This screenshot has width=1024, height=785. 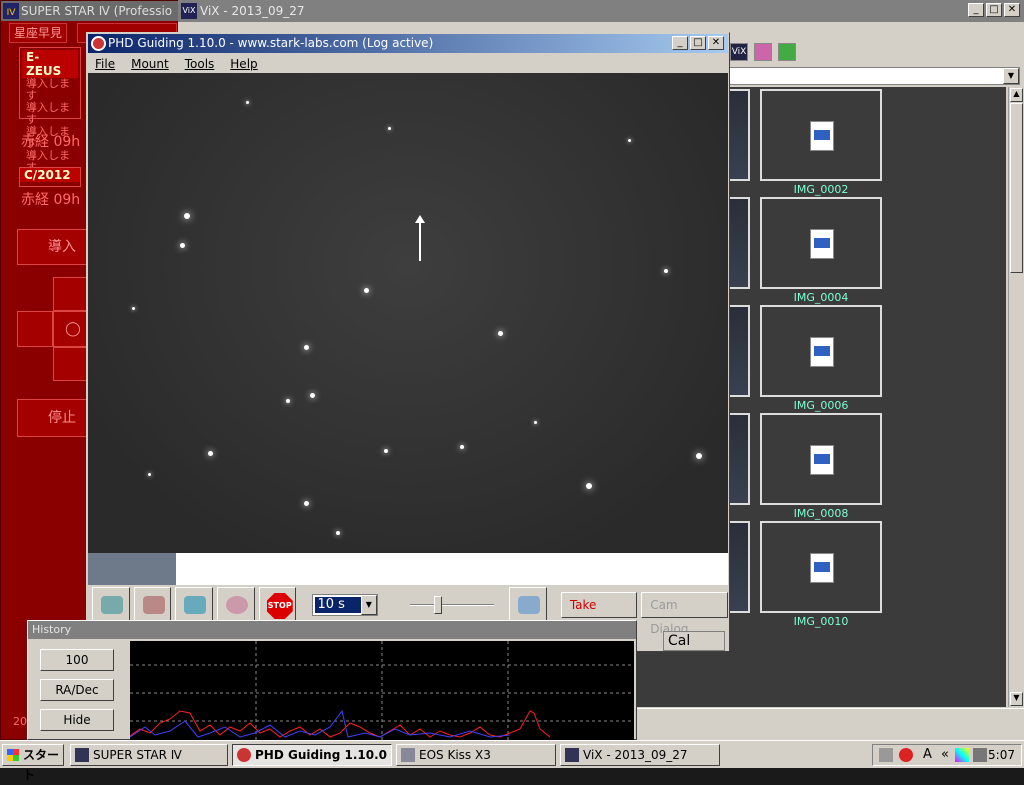 I want to click on brain-icon, so click(x=529, y=605).